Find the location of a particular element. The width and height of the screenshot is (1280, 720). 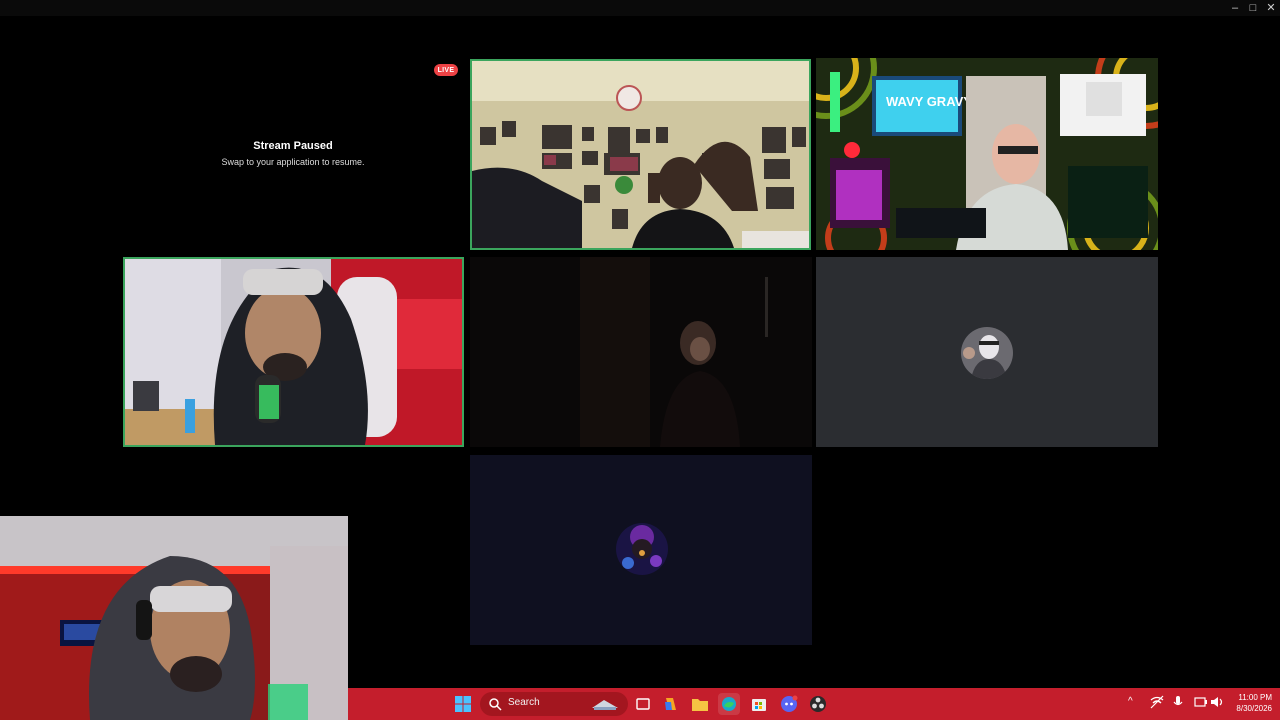

windows-taskbar: Search ^ 11:00 PM 8/30/2026 is located at coordinates (814, 704).